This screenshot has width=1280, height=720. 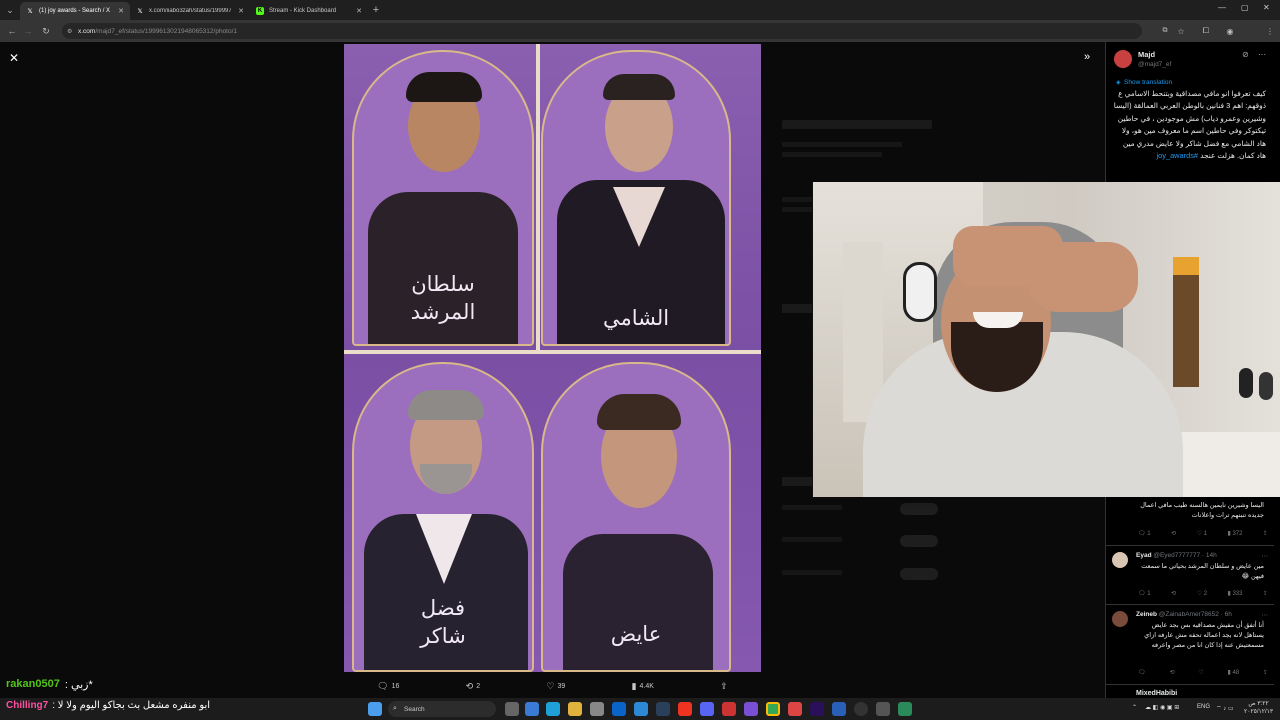 What do you see at coordinates (1203, 707) in the screenshot?
I see `language-indicator: ENG` at bounding box center [1203, 707].